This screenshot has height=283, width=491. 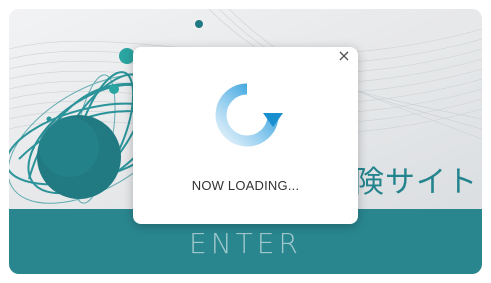 I want to click on close-icon: ×, so click(x=344, y=56).